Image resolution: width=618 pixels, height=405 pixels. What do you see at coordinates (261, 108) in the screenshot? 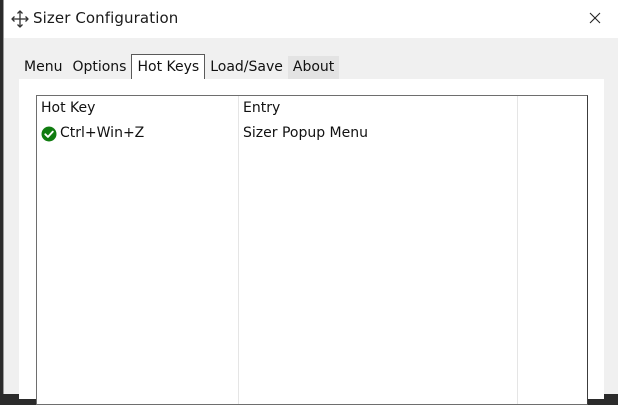
I see `column-header-entry: Entry` at bounding box center [261, 108].